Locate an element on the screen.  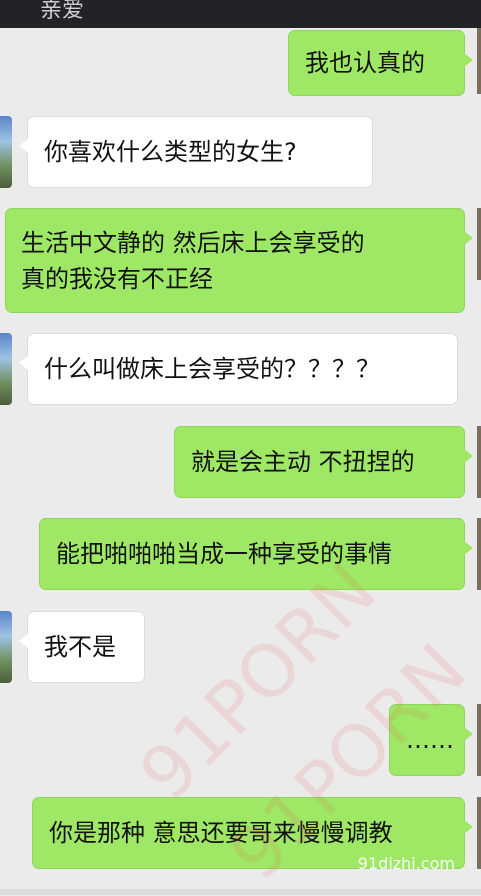
message-text: 什么叫做床上会享受的？？？？ is located at coordinates (212, 369).